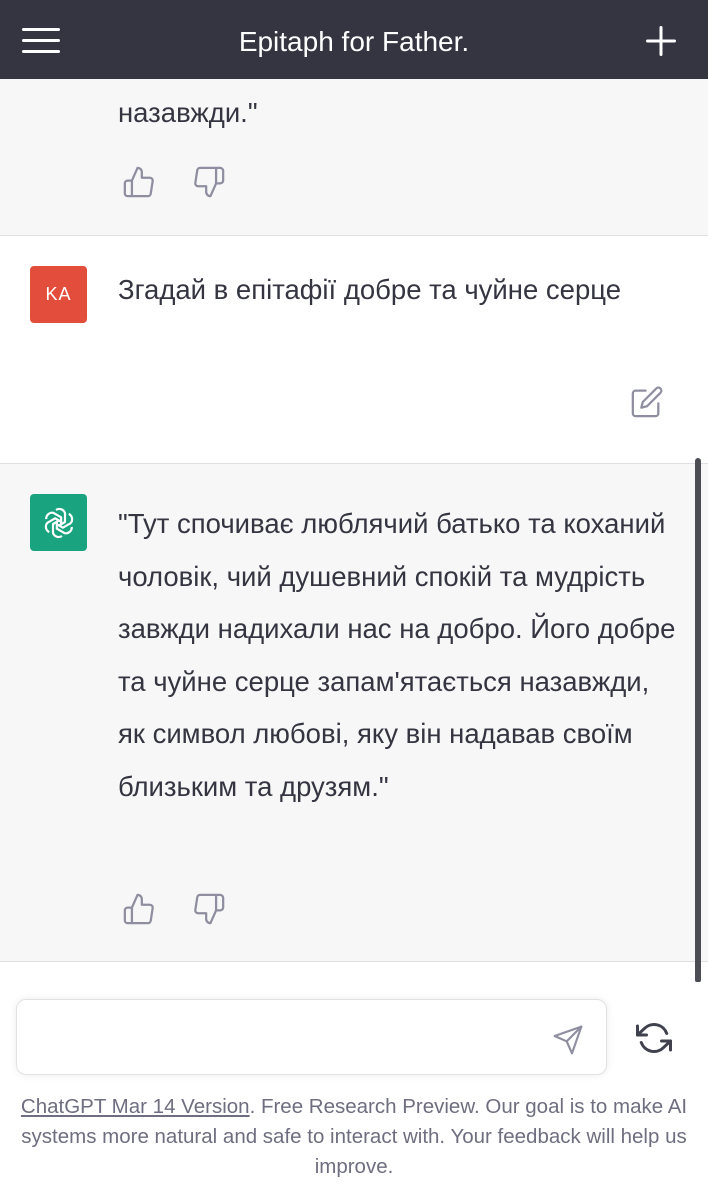 This screenshot has height=1200, width=708. Describe the element at coordinates (283, 1040) in the screenshot. I see `message-input` at that location.